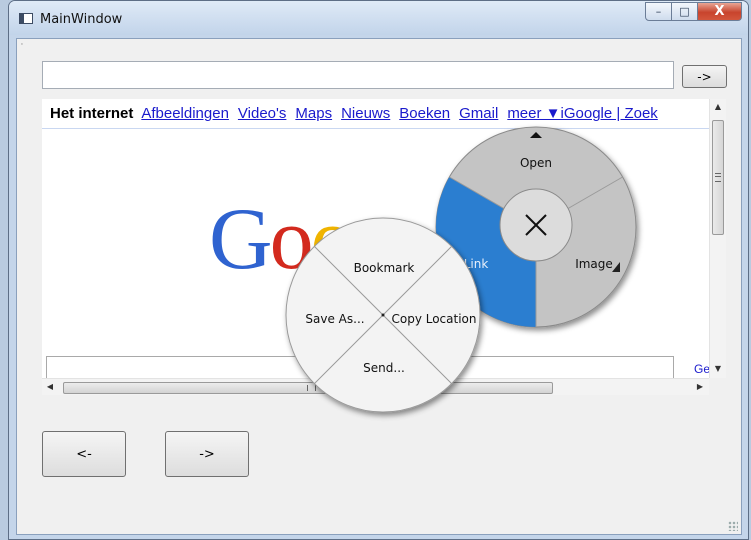 The height and width of the screenshot is (540, 751). What do you see at coordinates (358, 75) in the screenshot?
I see `address-input` at bounding box center [358, 75].